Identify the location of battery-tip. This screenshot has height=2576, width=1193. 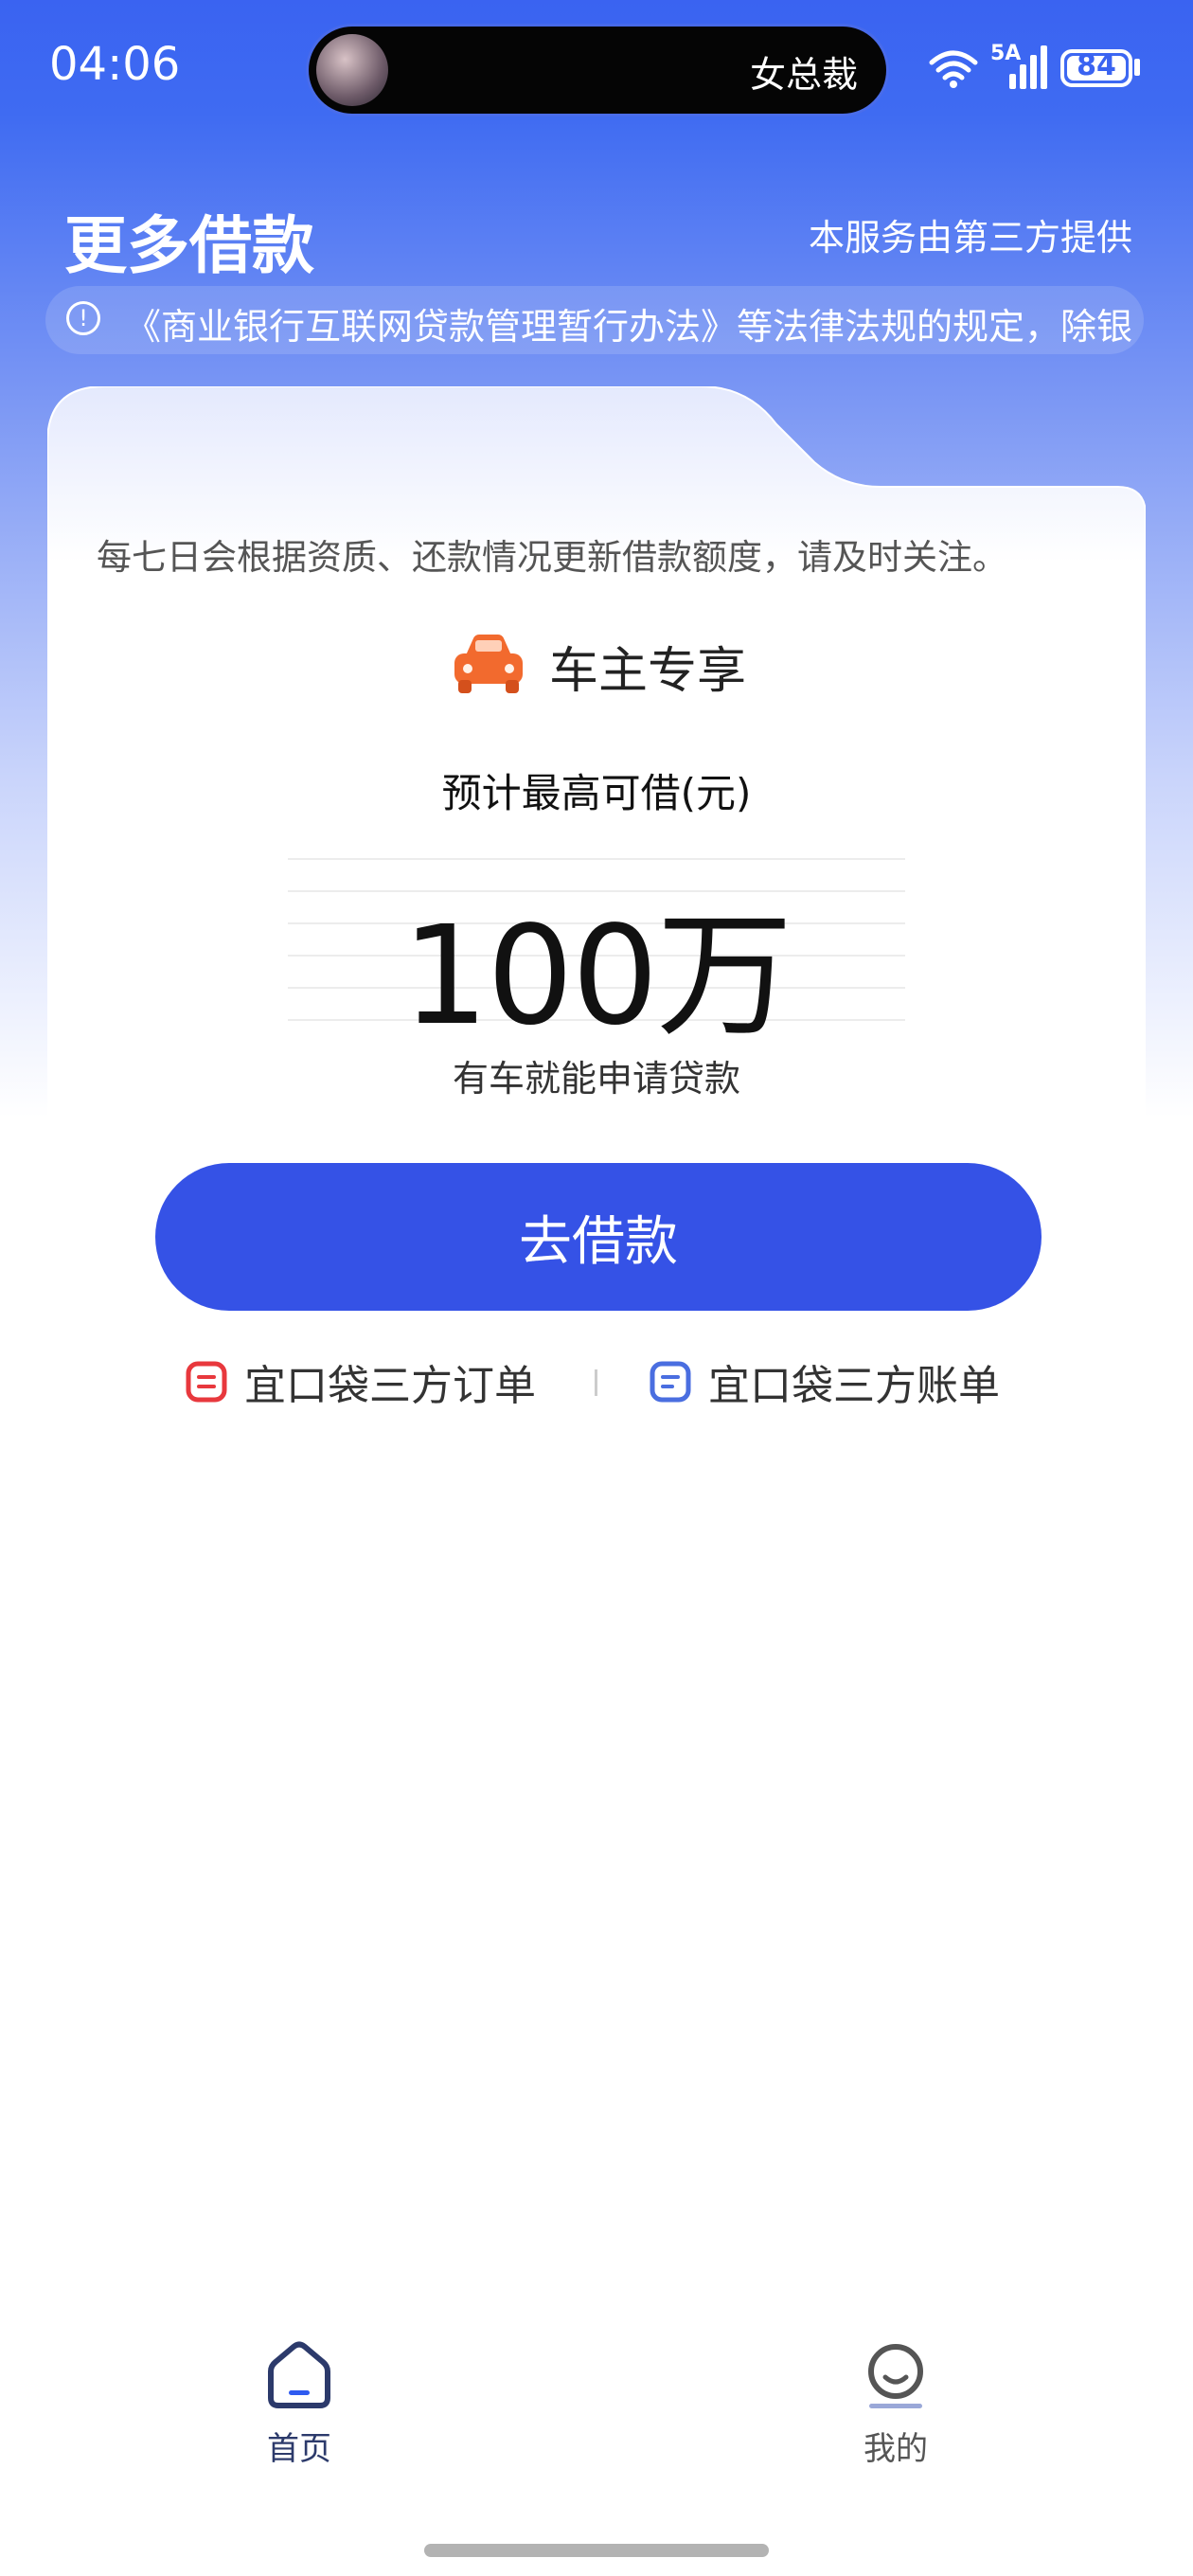
(1137, 67).